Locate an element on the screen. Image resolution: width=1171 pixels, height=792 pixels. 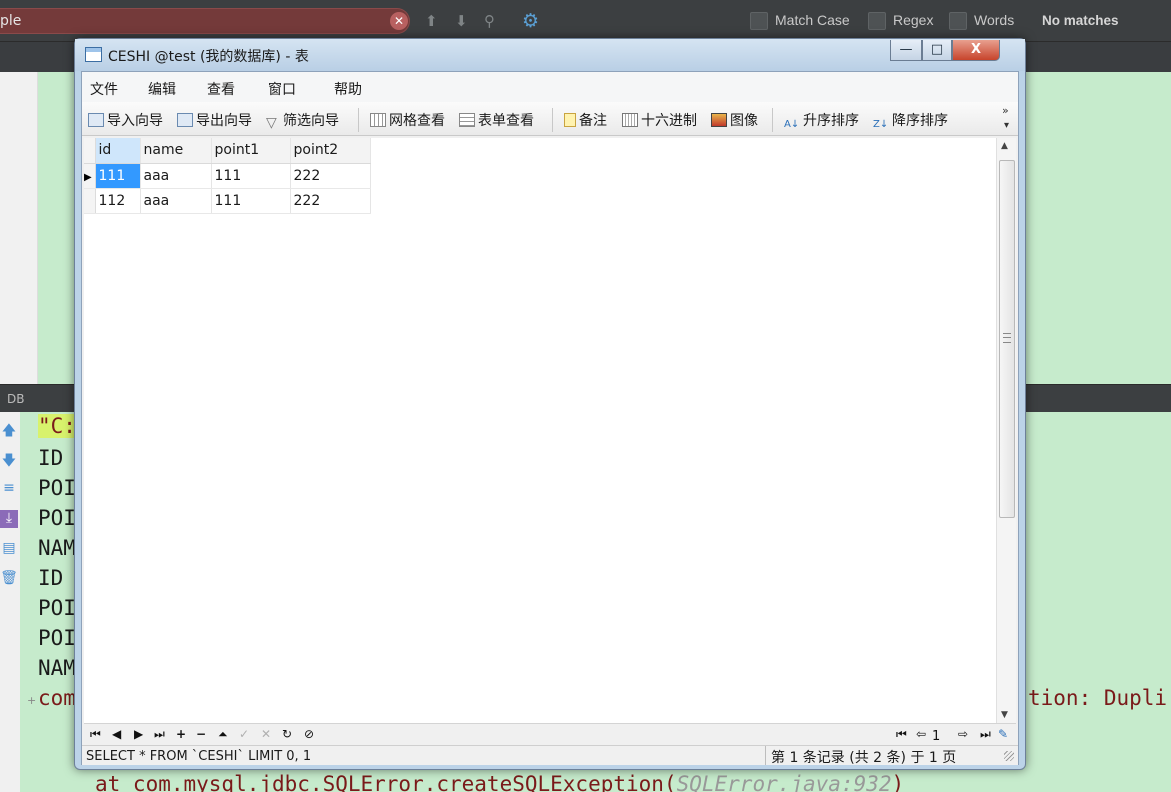
menu-edit: 编辑 is located at coordinates (162, 89).